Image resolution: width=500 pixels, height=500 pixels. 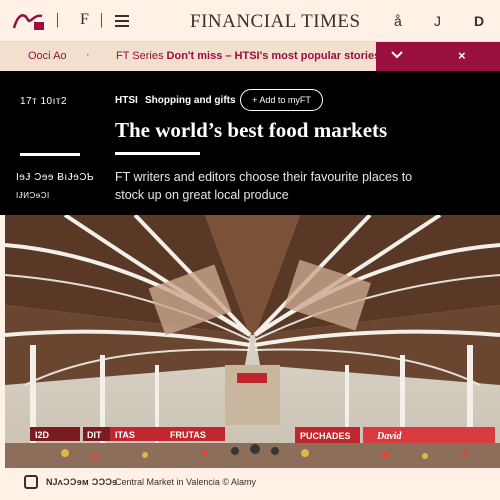 I want to click on promo-bold: Don't miss – HTSI's most popular stories, so click(x=273, y=56).